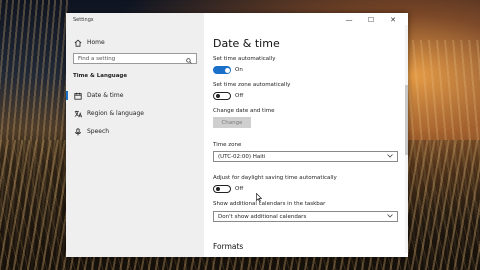 This screenshot has width=480, height=270. I want to click on sidebar-item-label: Home, so click(96, 42).